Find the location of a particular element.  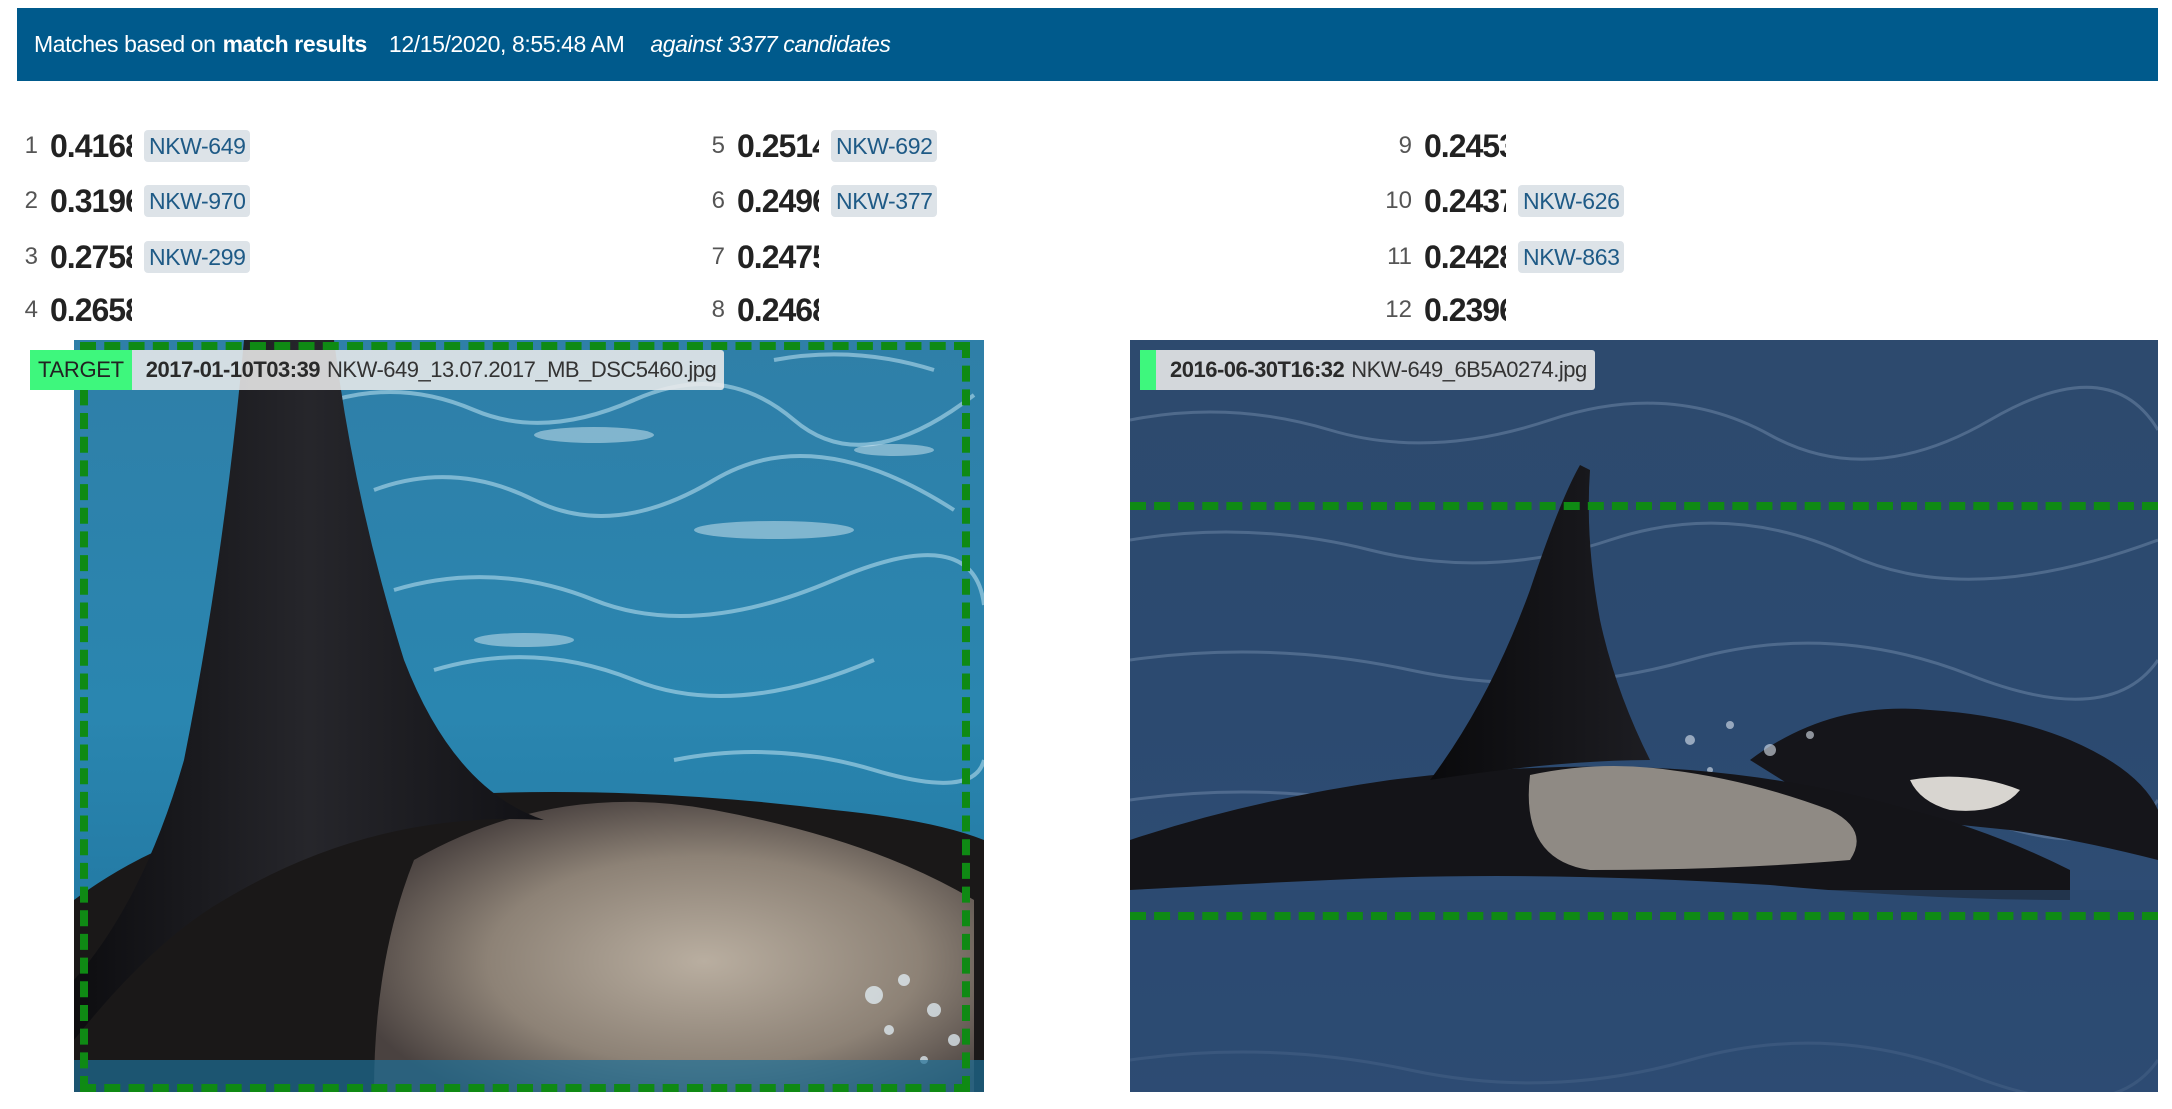

match-row: 10 0.2437 NKW-626 is located at coordinates (1499, 201).